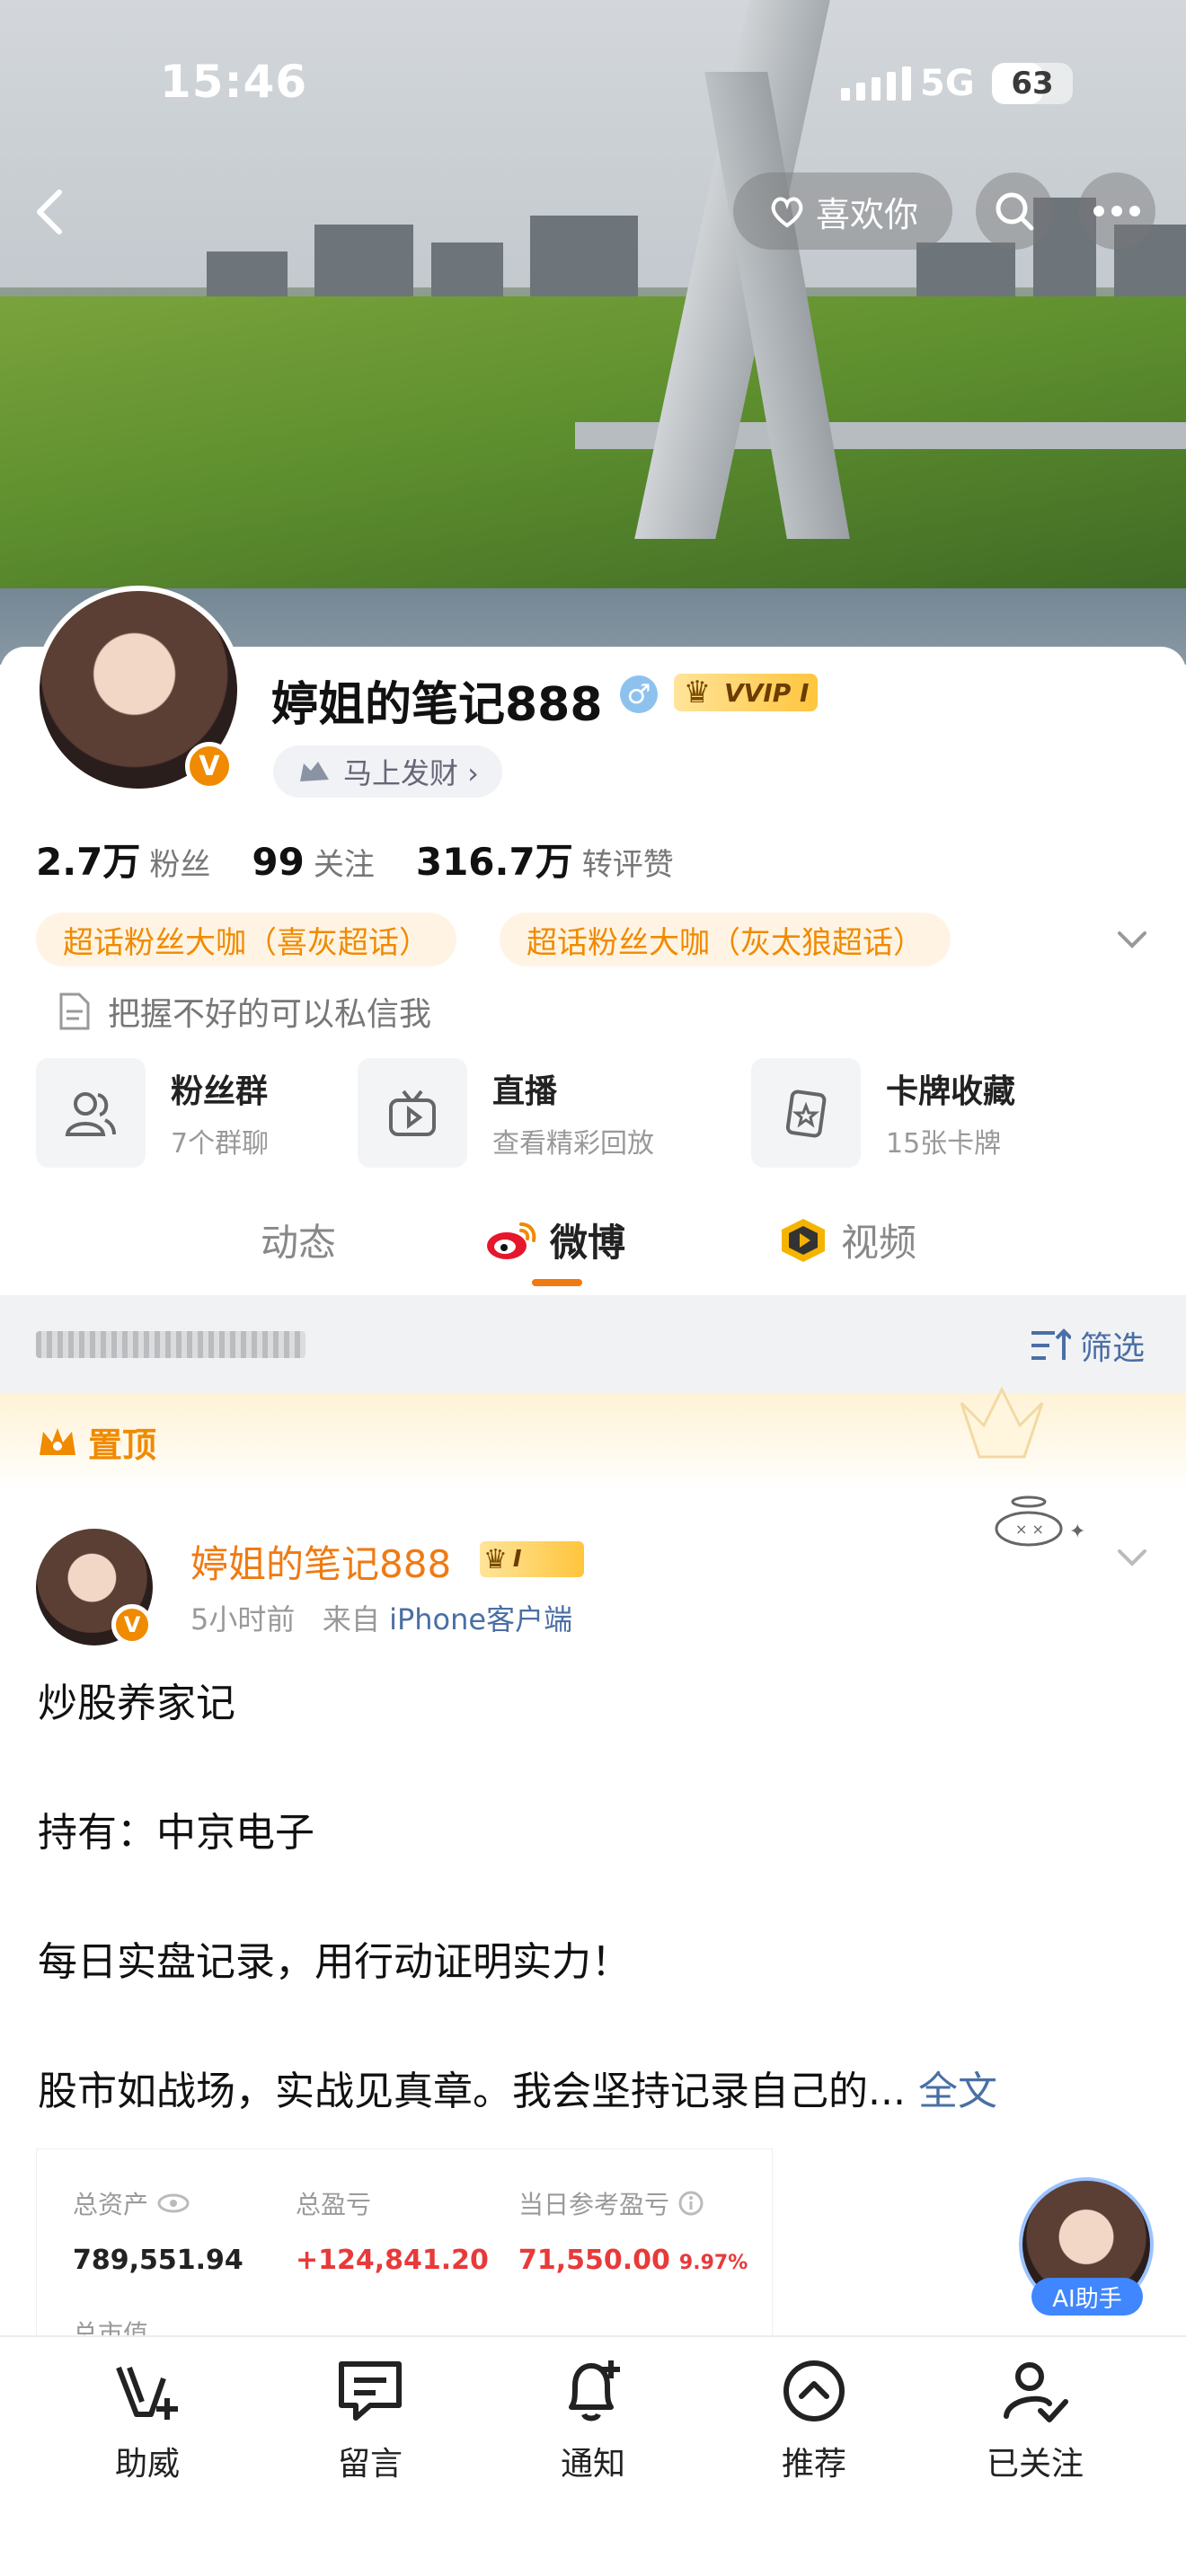 The height and width of the screenshot is (2576, 1186). Describe the element at coordinates (170, 1344) in the screenshot. I see `blurred-text` at that location.